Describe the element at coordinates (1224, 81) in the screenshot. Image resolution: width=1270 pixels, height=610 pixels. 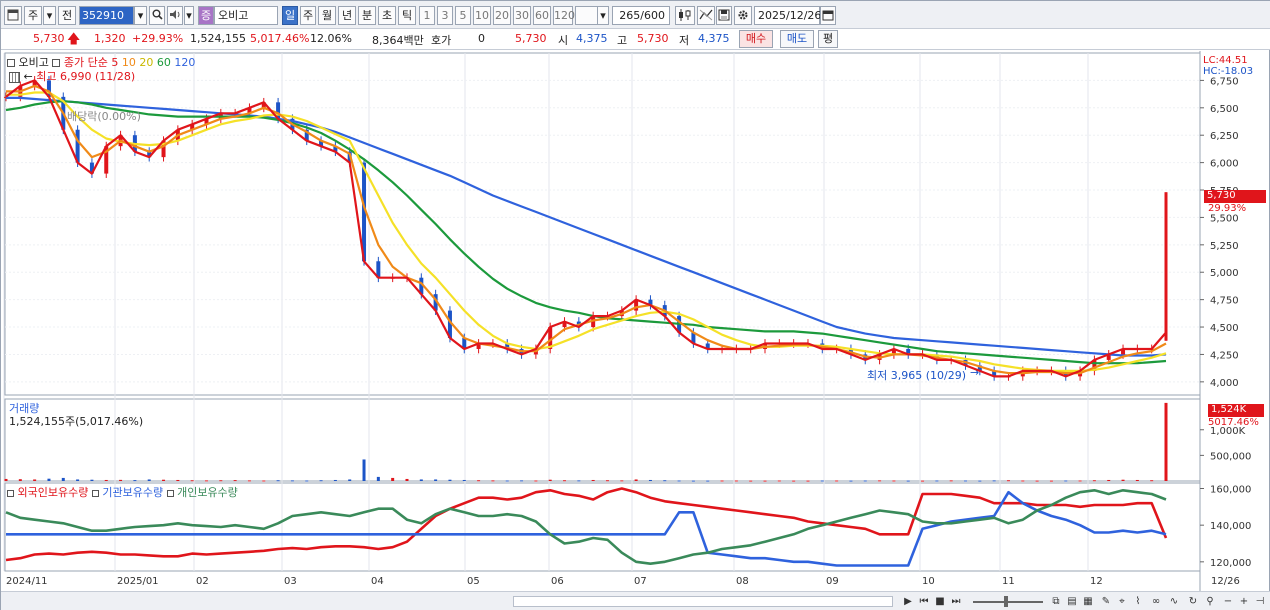
I see `price-y-tick-label: 6,750` at that location.